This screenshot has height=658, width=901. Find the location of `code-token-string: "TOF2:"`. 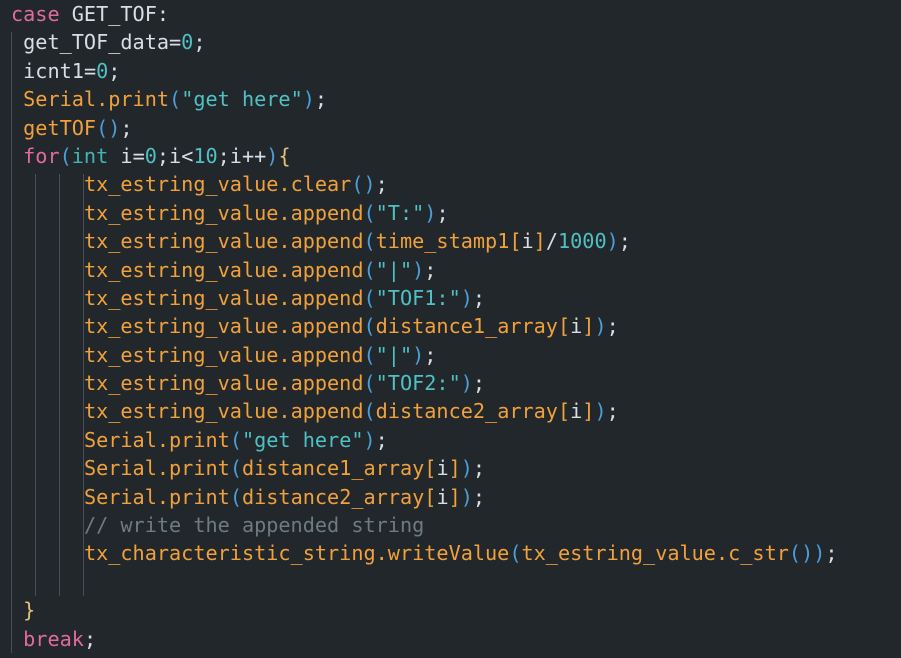

code-token-string: "TOF2:" is located at coordinates (418, 383).